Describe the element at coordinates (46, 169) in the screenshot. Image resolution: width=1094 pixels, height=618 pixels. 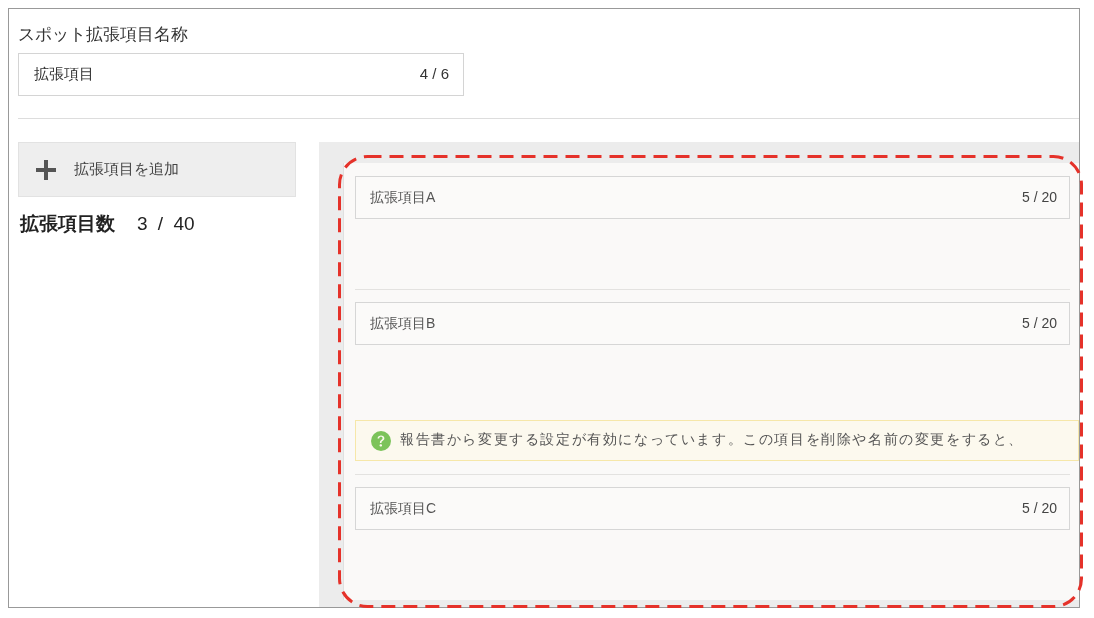
I see `plus-icon` at that location.